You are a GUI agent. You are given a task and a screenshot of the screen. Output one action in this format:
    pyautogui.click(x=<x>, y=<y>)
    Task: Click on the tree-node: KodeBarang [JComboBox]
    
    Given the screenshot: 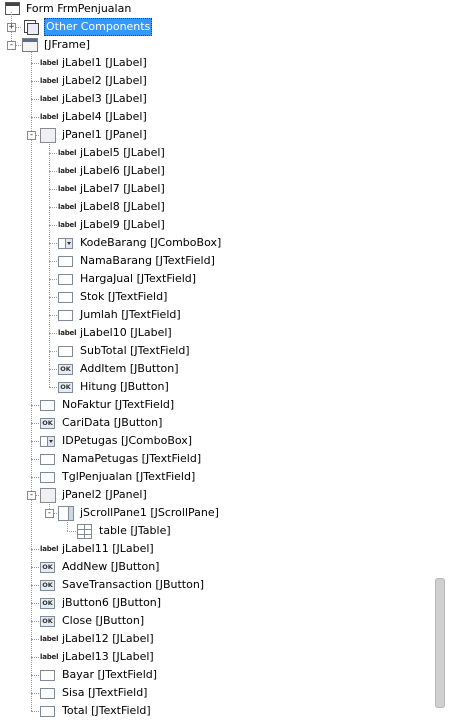 What is the action you would take?
    pyautogui.click(x=216, y=243)
    